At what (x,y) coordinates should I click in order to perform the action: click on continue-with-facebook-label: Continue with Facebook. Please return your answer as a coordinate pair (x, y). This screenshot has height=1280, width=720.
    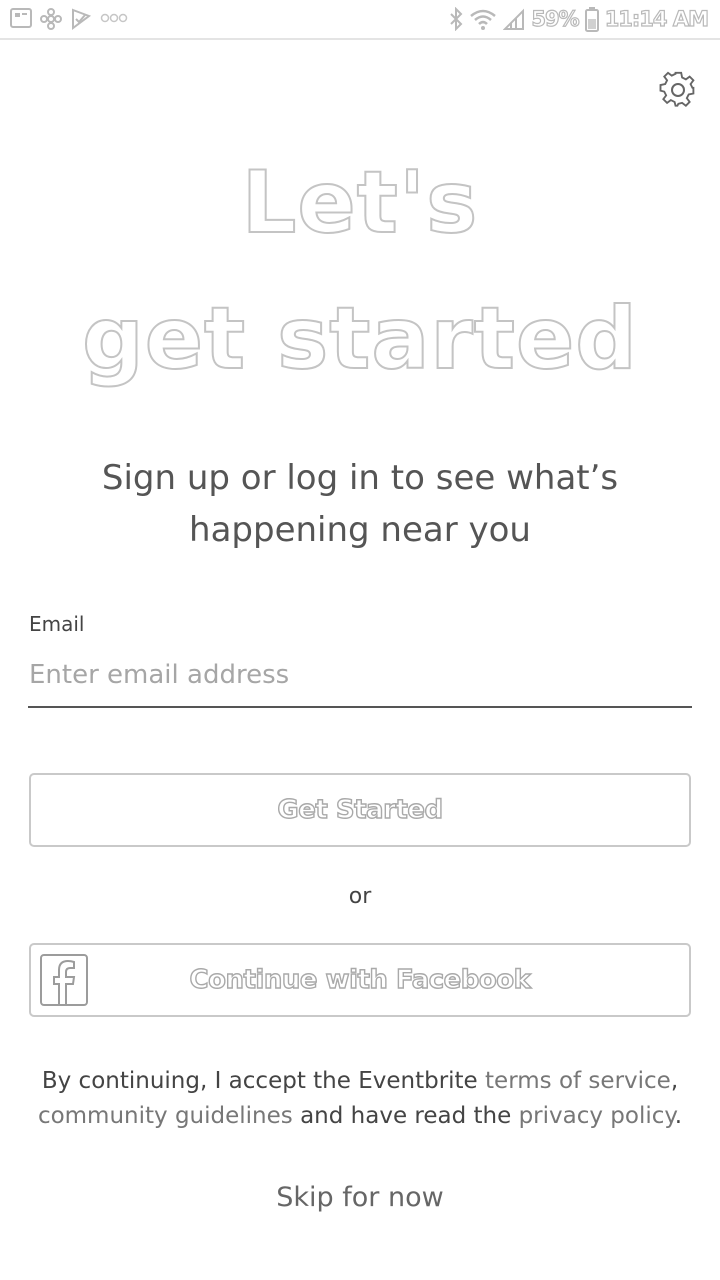
    Looking at the image, I should click on (360, 979).